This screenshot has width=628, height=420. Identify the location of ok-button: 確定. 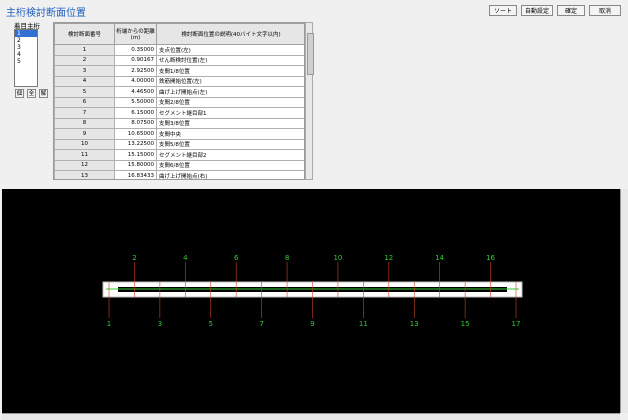
(571, 10).